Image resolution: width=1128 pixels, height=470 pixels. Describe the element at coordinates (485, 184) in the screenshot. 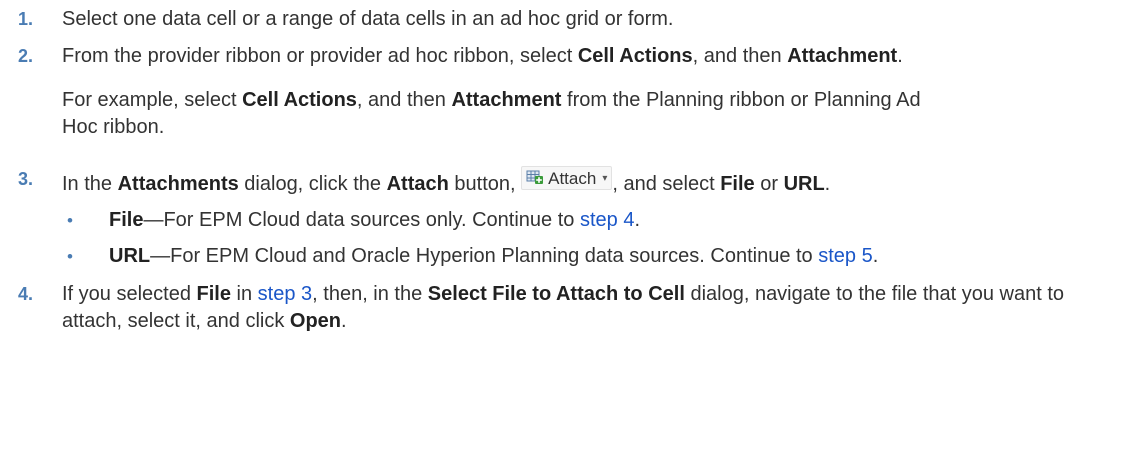

I see `text-run: button,` at that location.